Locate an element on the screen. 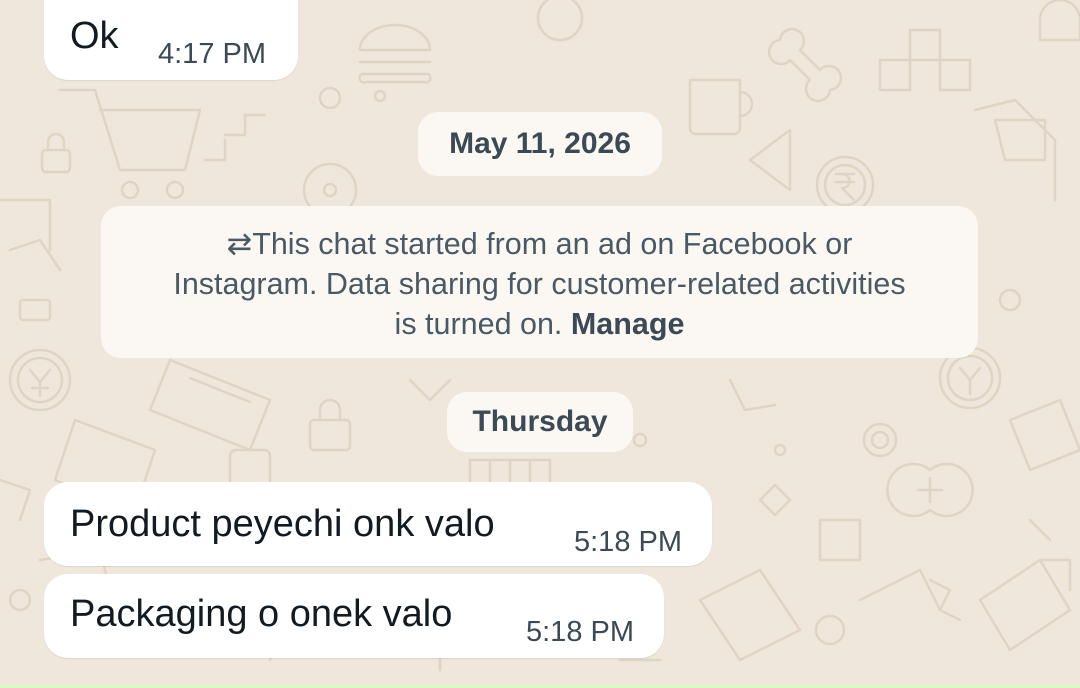 Image resolution: width=1080 pixels, height=688 pixels. swap-arrows-icon: ⇄ is located at coordinates (239, 244).